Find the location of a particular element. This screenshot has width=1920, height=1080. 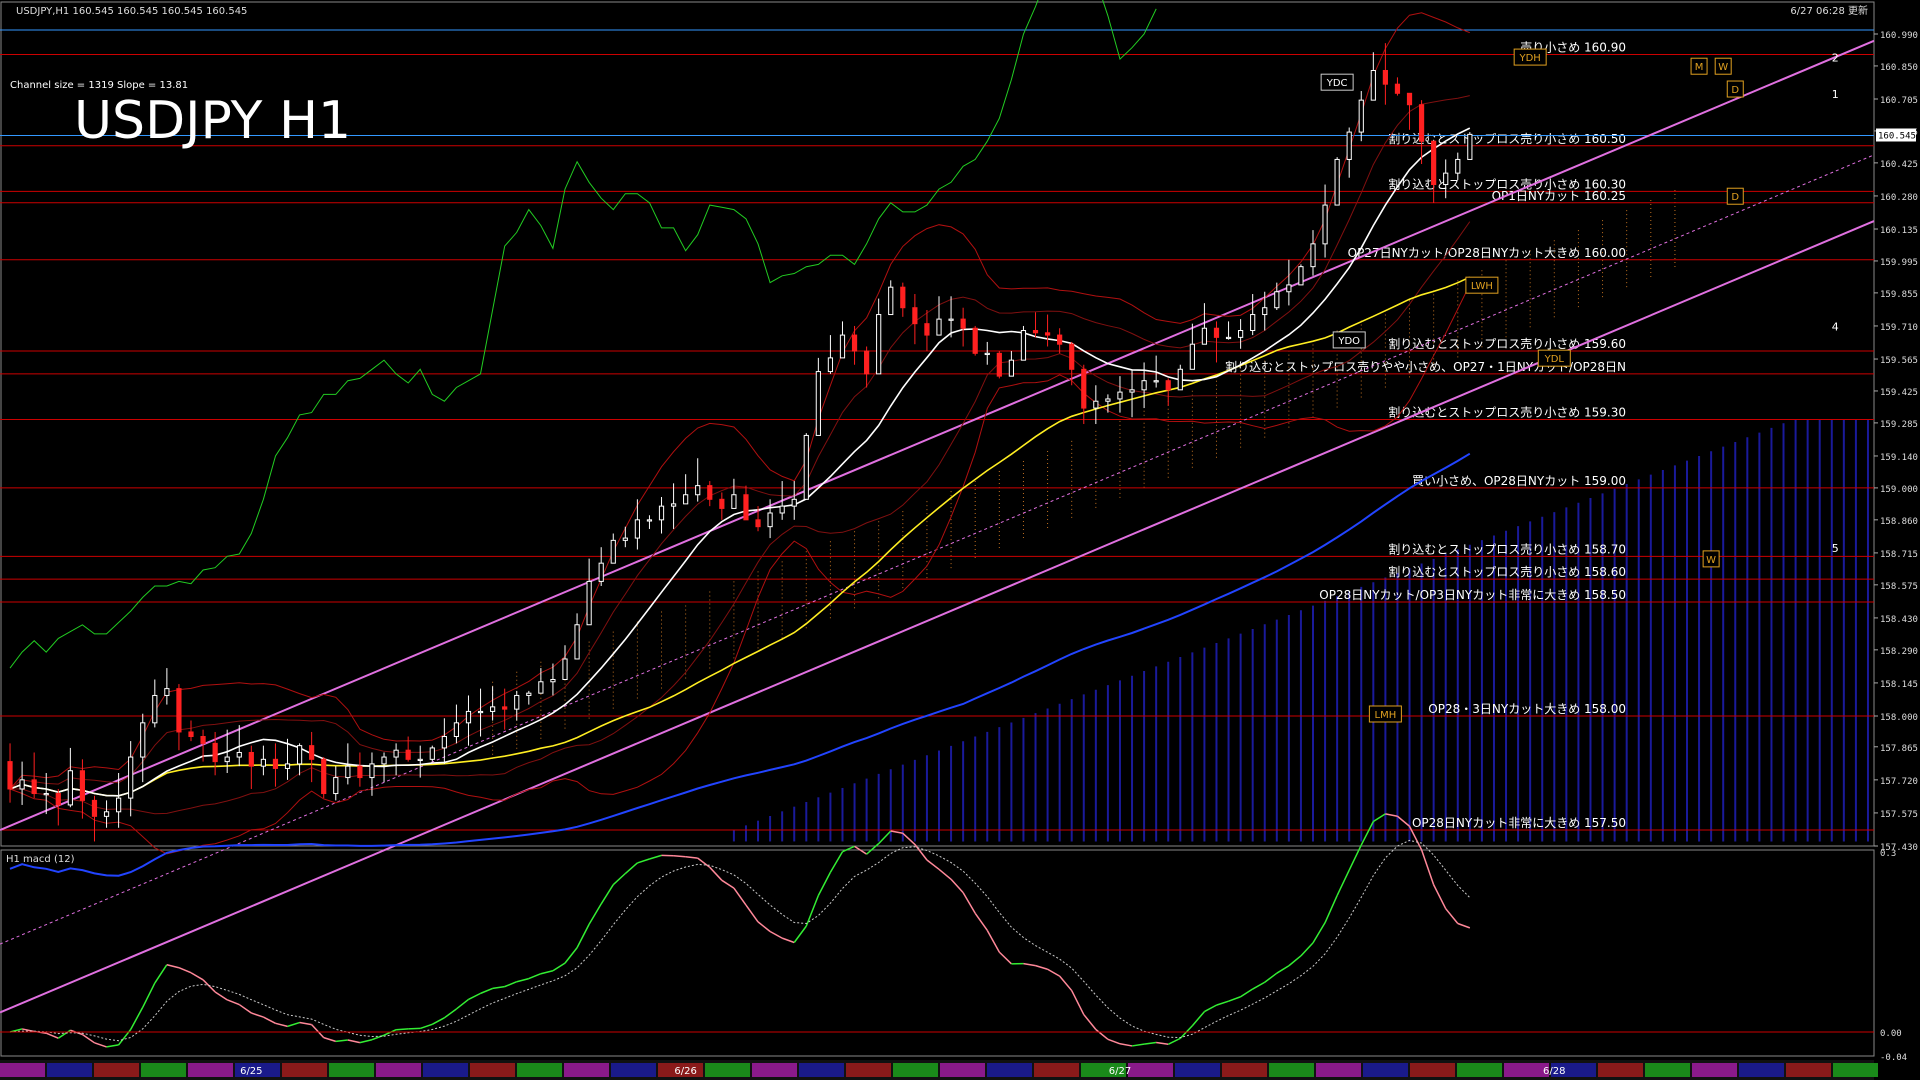

fan-label: 5 is located at coordinates (1835, 548).